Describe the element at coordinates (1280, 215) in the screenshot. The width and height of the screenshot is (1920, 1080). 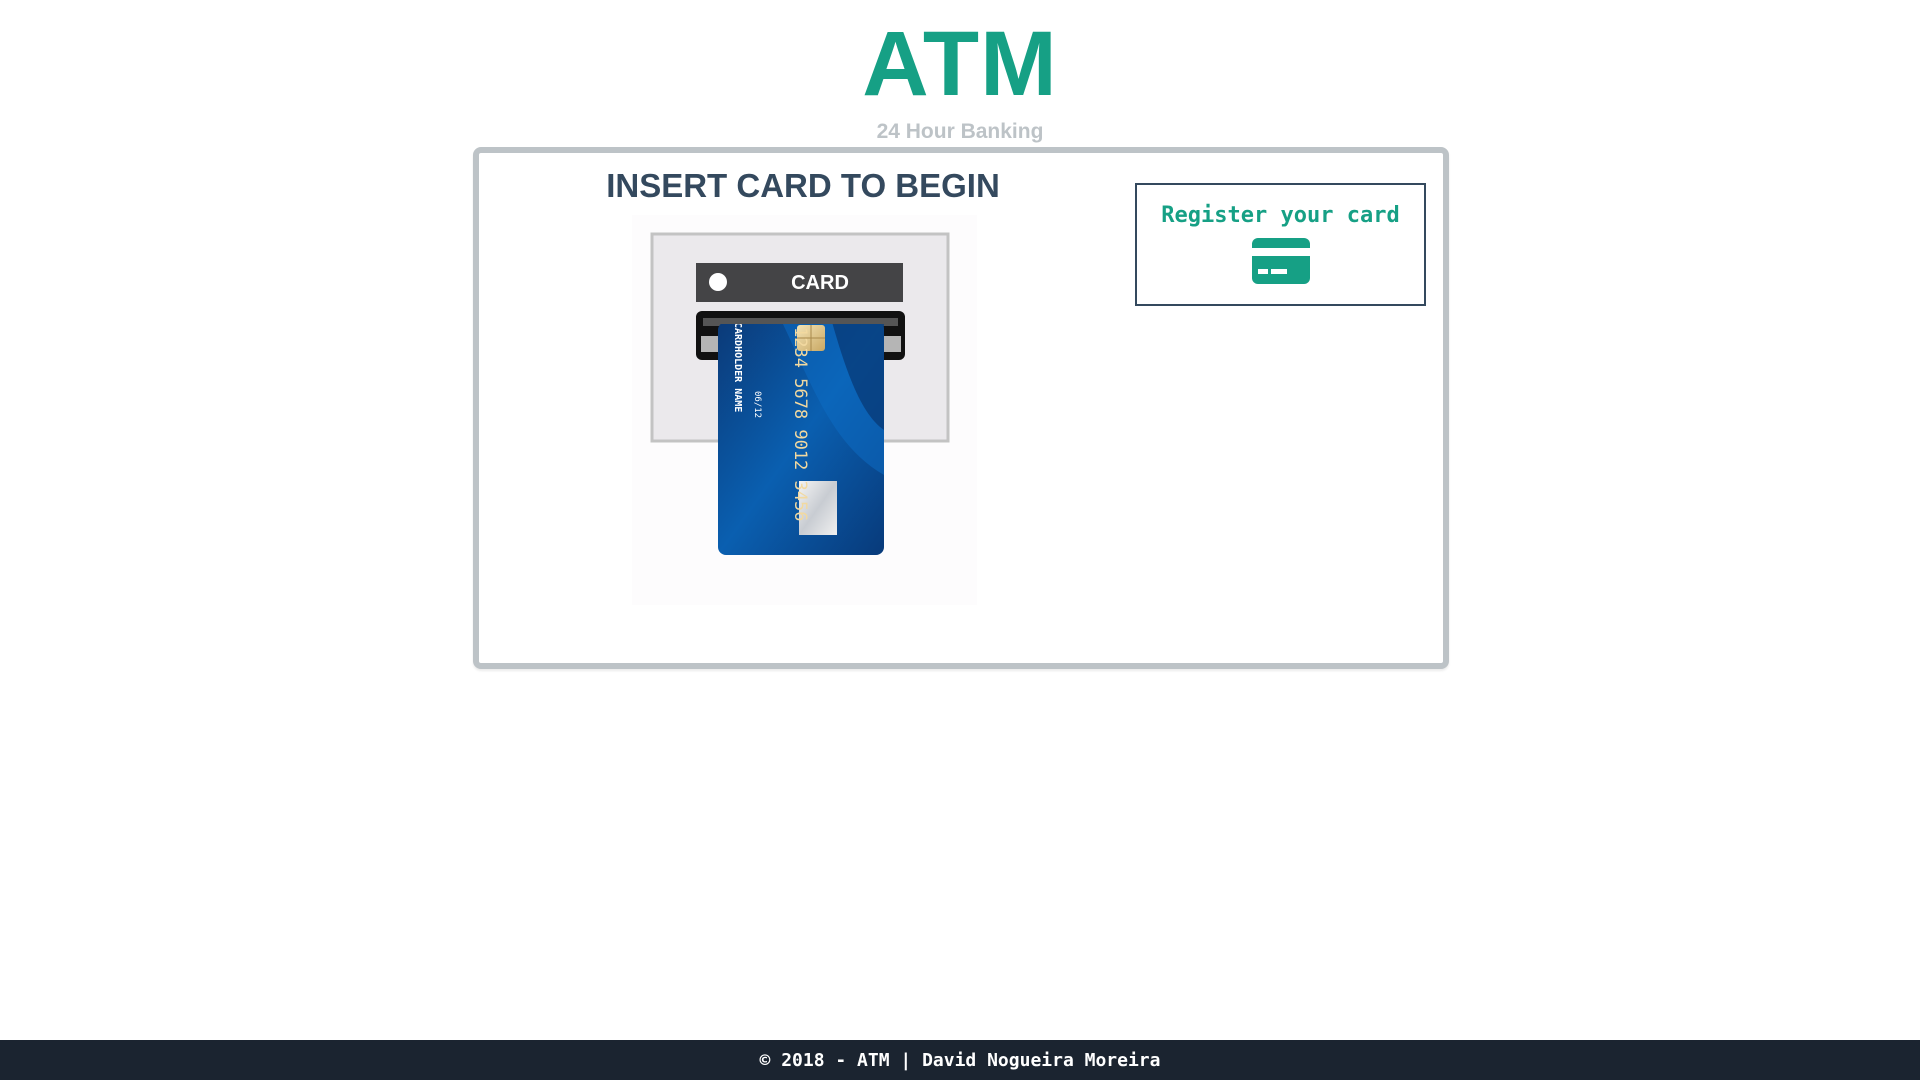
I see `register-card-label: Register your card` at that location.